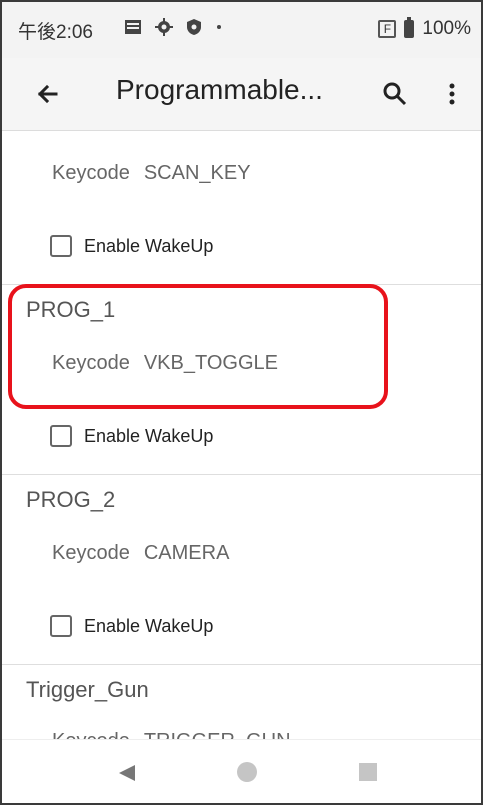 The image size is (483, 805). I want to click on nav-recents-icon, so click(368, 772).